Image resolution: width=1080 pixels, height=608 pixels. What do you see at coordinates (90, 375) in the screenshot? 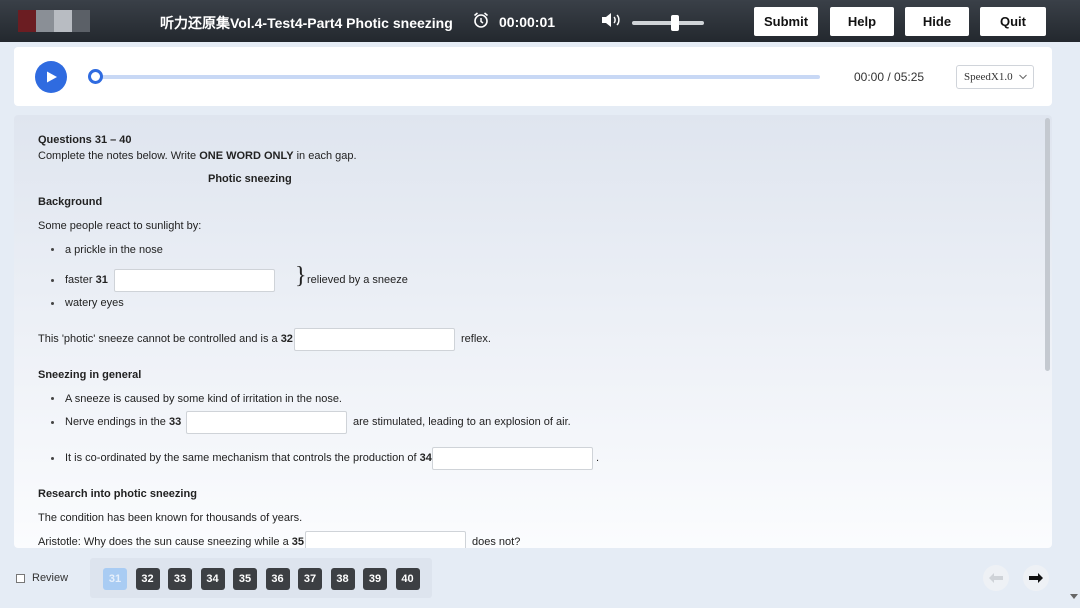
I see `general-heading: Sneezing in general` at bounding box center [90, 375].